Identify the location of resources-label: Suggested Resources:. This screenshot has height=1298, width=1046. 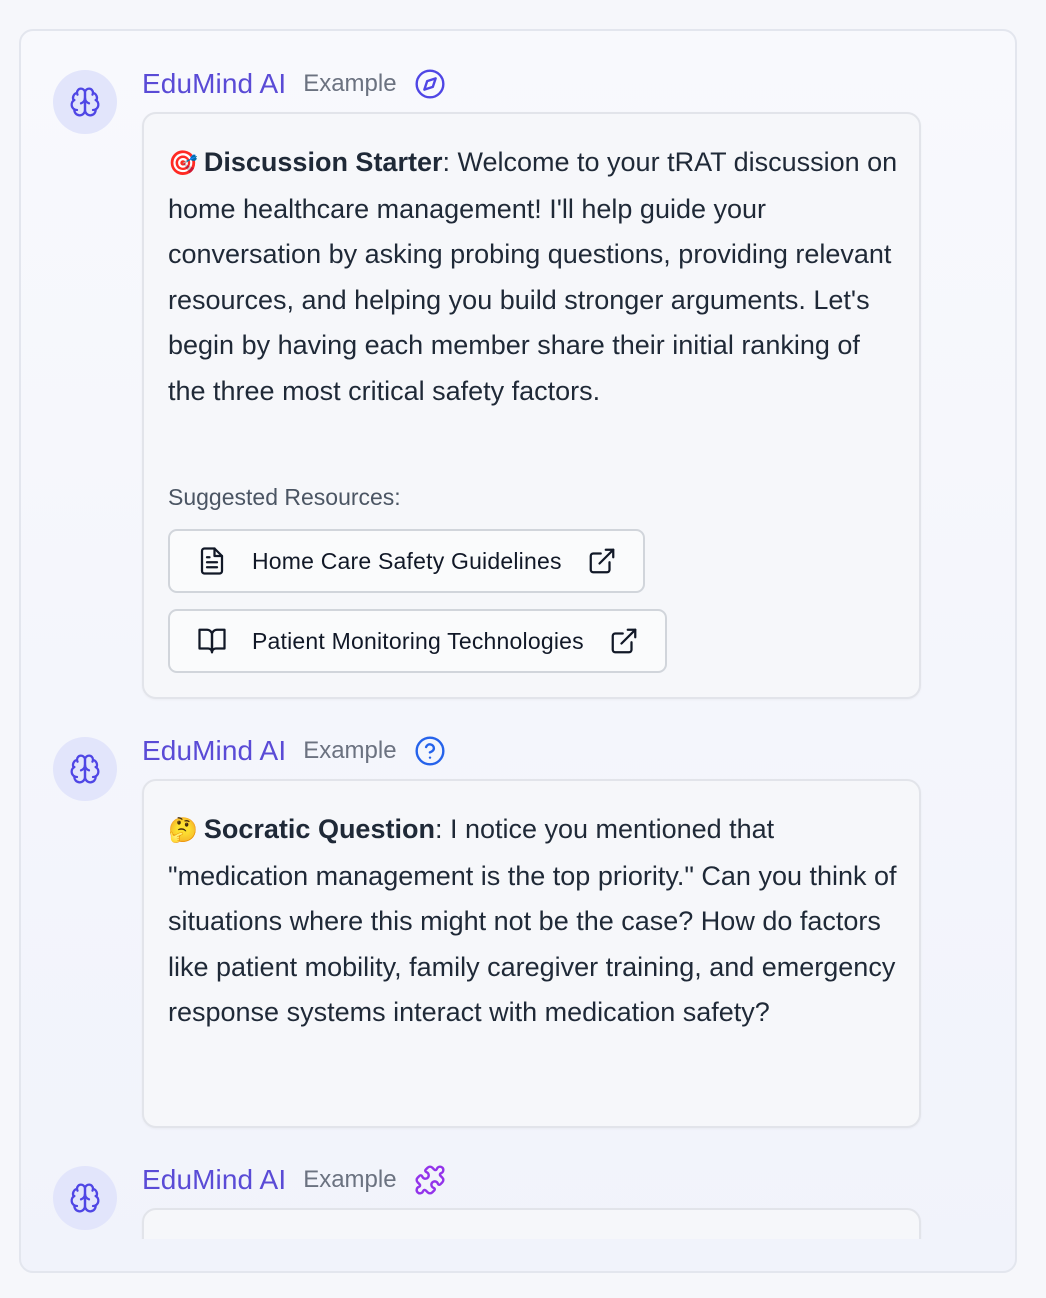
(284, 497).